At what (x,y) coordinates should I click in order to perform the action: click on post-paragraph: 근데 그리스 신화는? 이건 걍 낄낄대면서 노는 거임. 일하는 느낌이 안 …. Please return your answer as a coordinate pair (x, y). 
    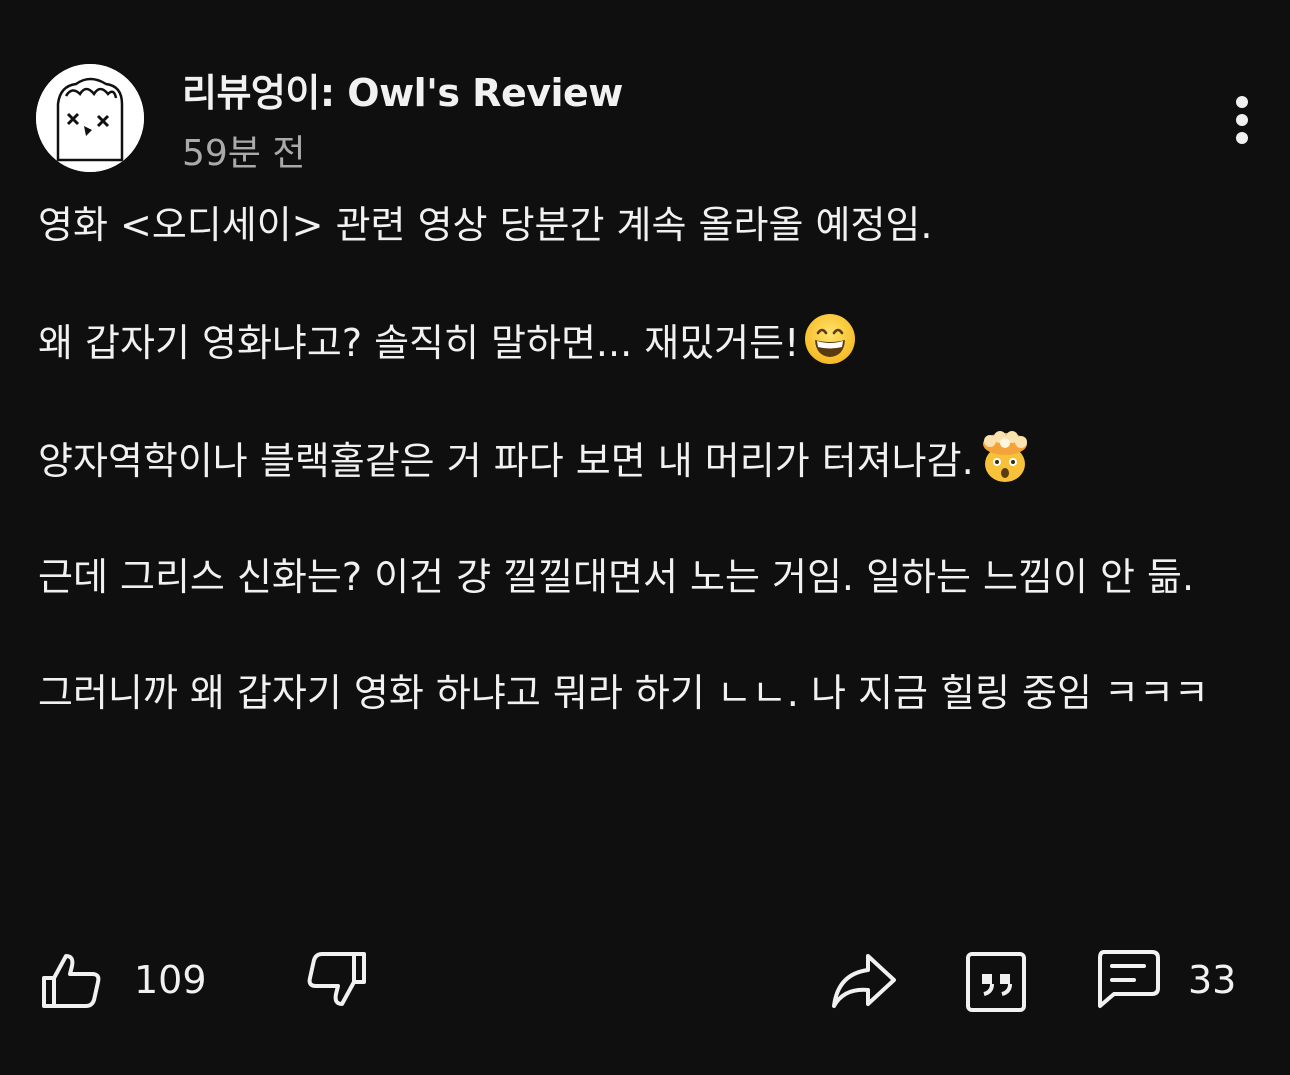
    Looking at the image, I should click on (616, 577).